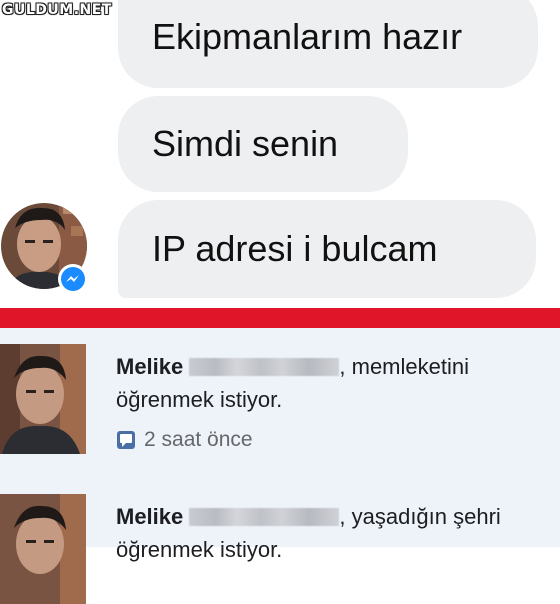  What do you see at coordinates (73, 279) in the screenshot?
I see `messenger-icon` at bounding box center [73, 279].